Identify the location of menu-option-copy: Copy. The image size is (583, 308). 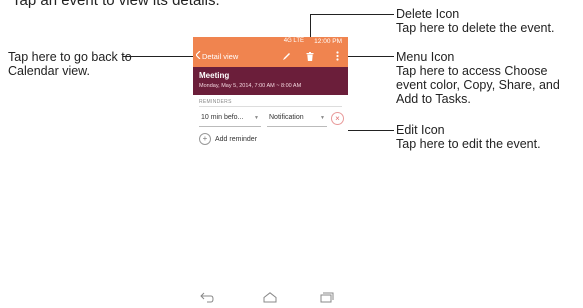
(477, 85).